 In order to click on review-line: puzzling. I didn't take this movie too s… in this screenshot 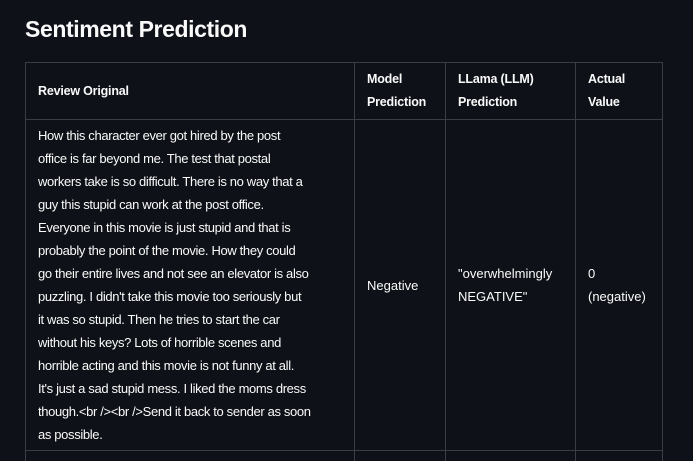, I will do `click(190, 296)`.